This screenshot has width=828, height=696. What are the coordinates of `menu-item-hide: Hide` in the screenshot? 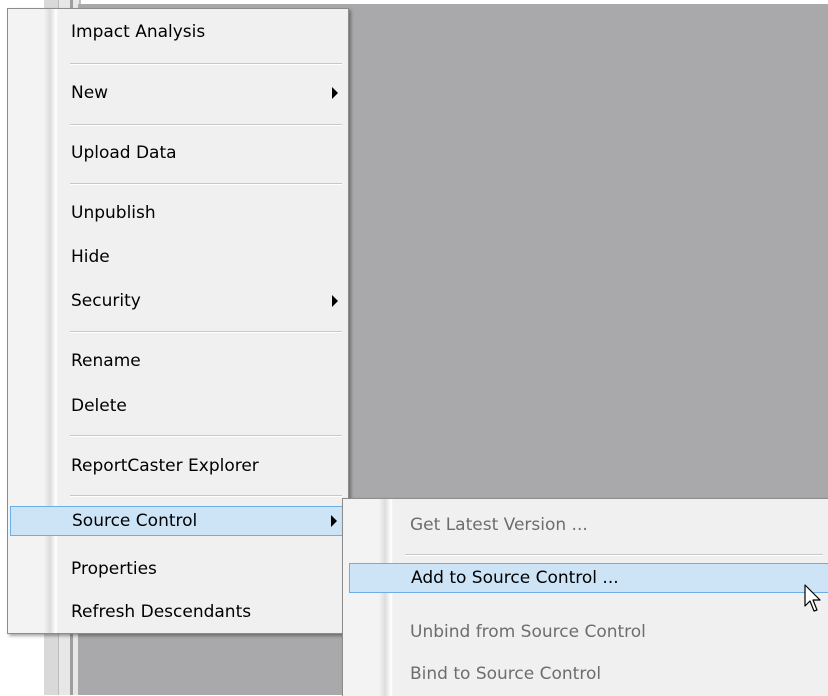 It's located at (178, 257).